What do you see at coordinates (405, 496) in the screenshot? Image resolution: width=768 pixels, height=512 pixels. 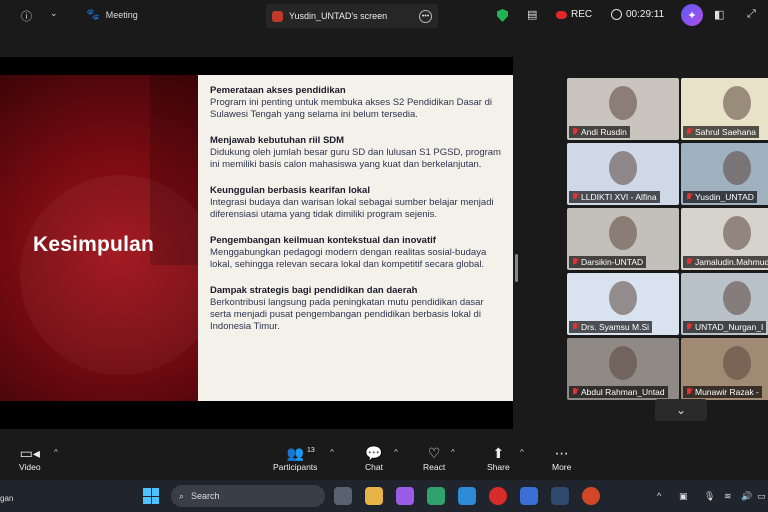 I see `copilot-icon` at bounding box center [405, 496].